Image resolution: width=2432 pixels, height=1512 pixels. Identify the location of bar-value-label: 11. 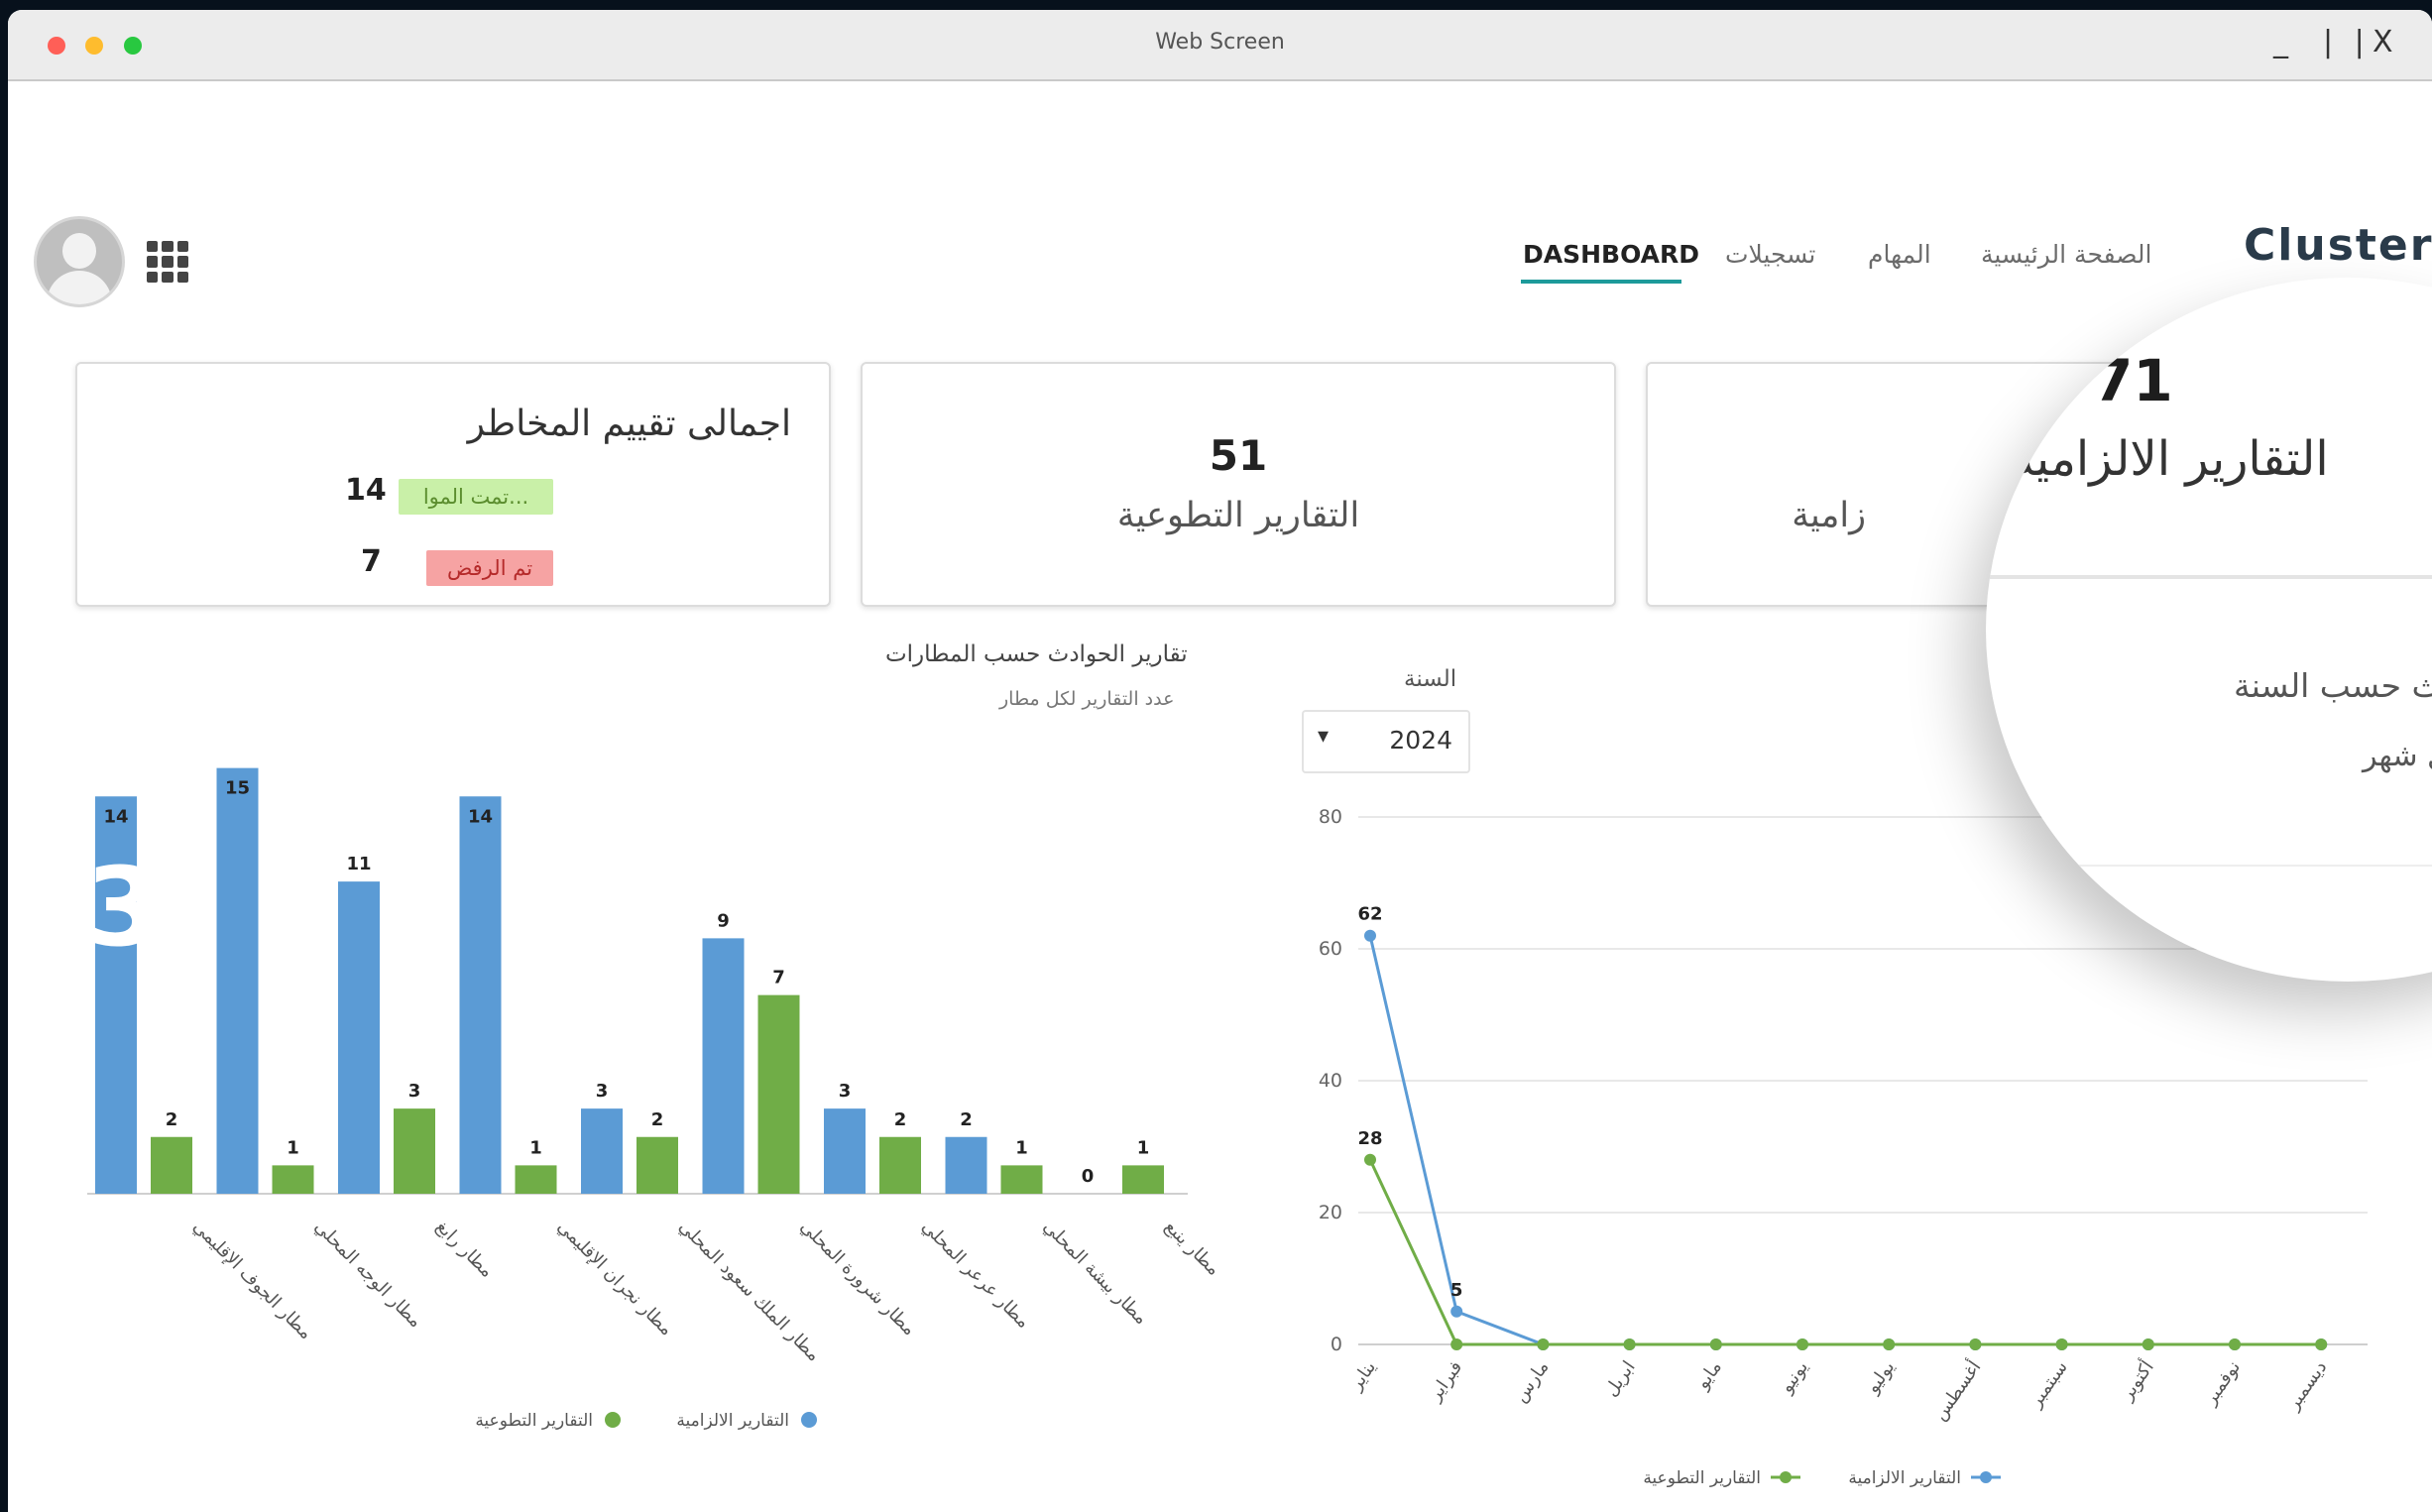
(359, 864).